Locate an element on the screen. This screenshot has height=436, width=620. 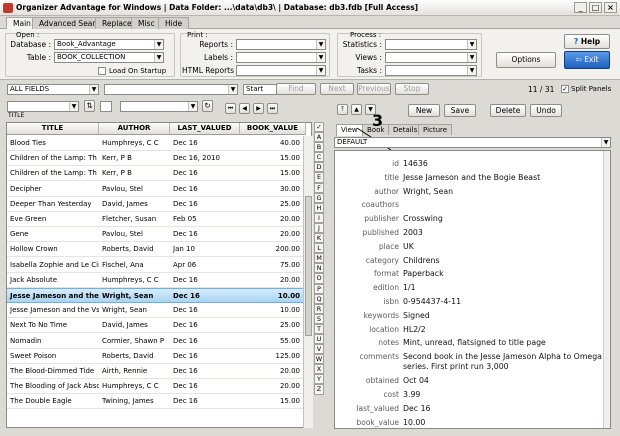
statistics-select: ▼ is located at coordinates (431, 44).